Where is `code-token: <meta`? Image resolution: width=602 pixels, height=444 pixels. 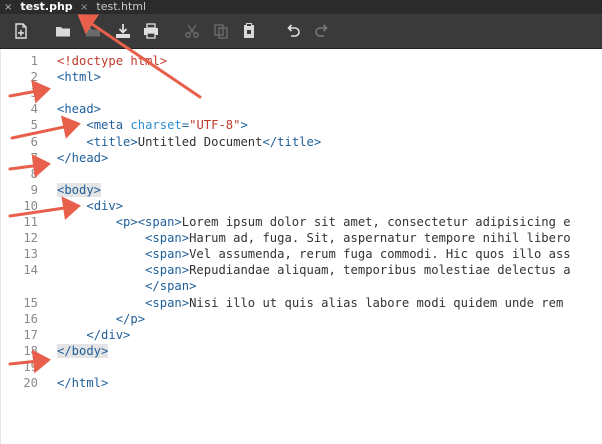 code-token: <meta is located at coordinates (108, 125).